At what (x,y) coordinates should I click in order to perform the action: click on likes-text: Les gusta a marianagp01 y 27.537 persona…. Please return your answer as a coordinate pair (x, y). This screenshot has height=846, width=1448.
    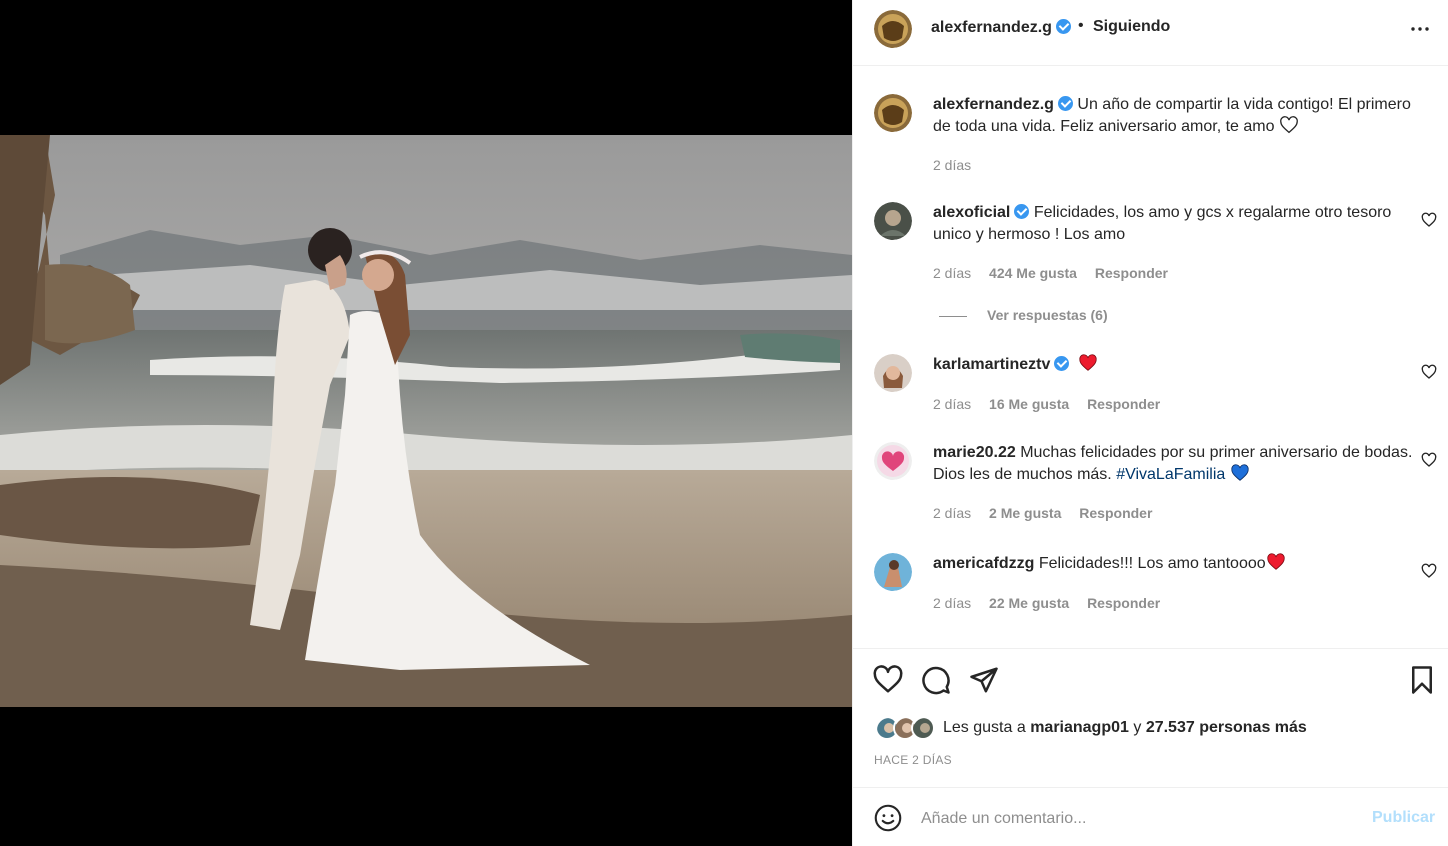
    Looking at the image, I should click on (1125, 728).